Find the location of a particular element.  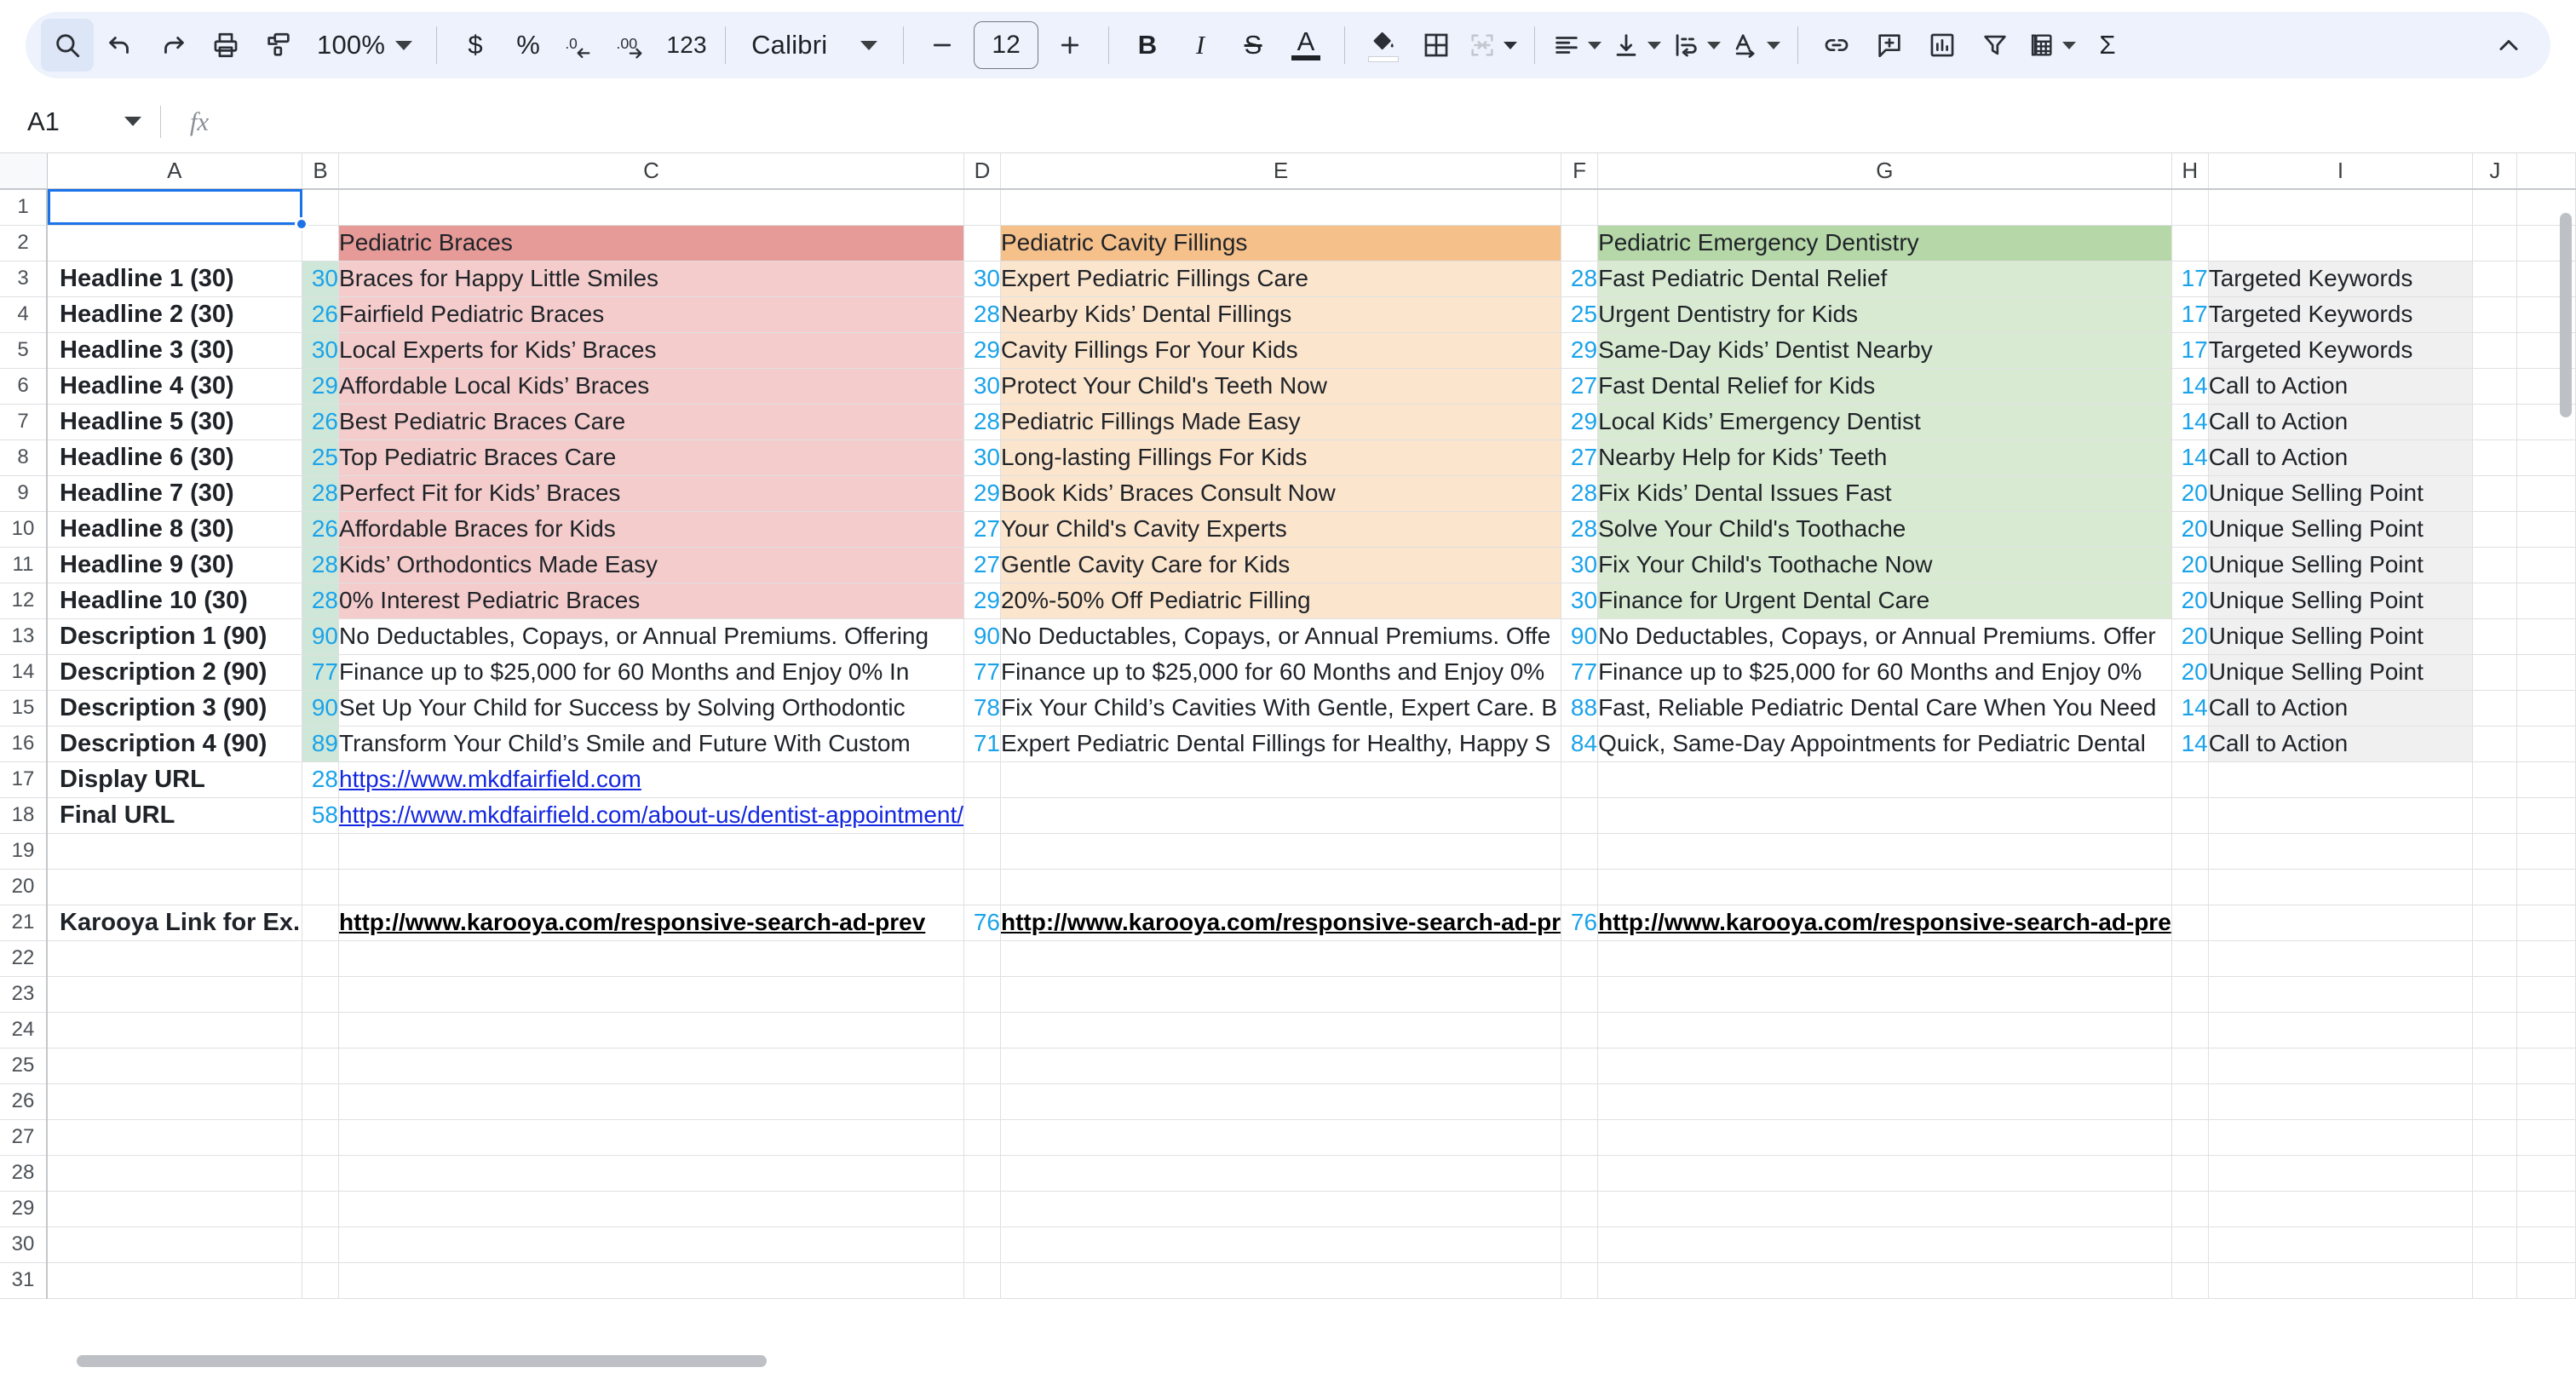

row-header-4: 4 is located at coordinates (25, 314).